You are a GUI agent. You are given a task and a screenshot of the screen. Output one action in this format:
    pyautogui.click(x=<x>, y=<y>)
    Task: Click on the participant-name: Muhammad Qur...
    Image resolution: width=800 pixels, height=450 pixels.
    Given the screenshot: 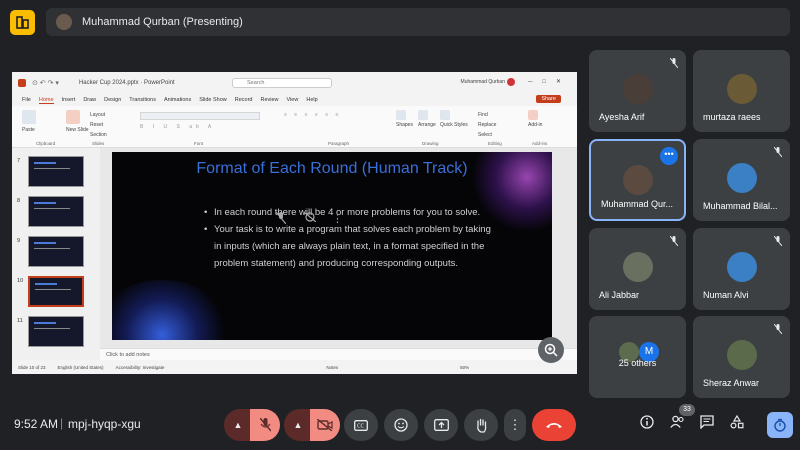 What is the action you would take?
    pyautogui.click(x=637, y=204)
    